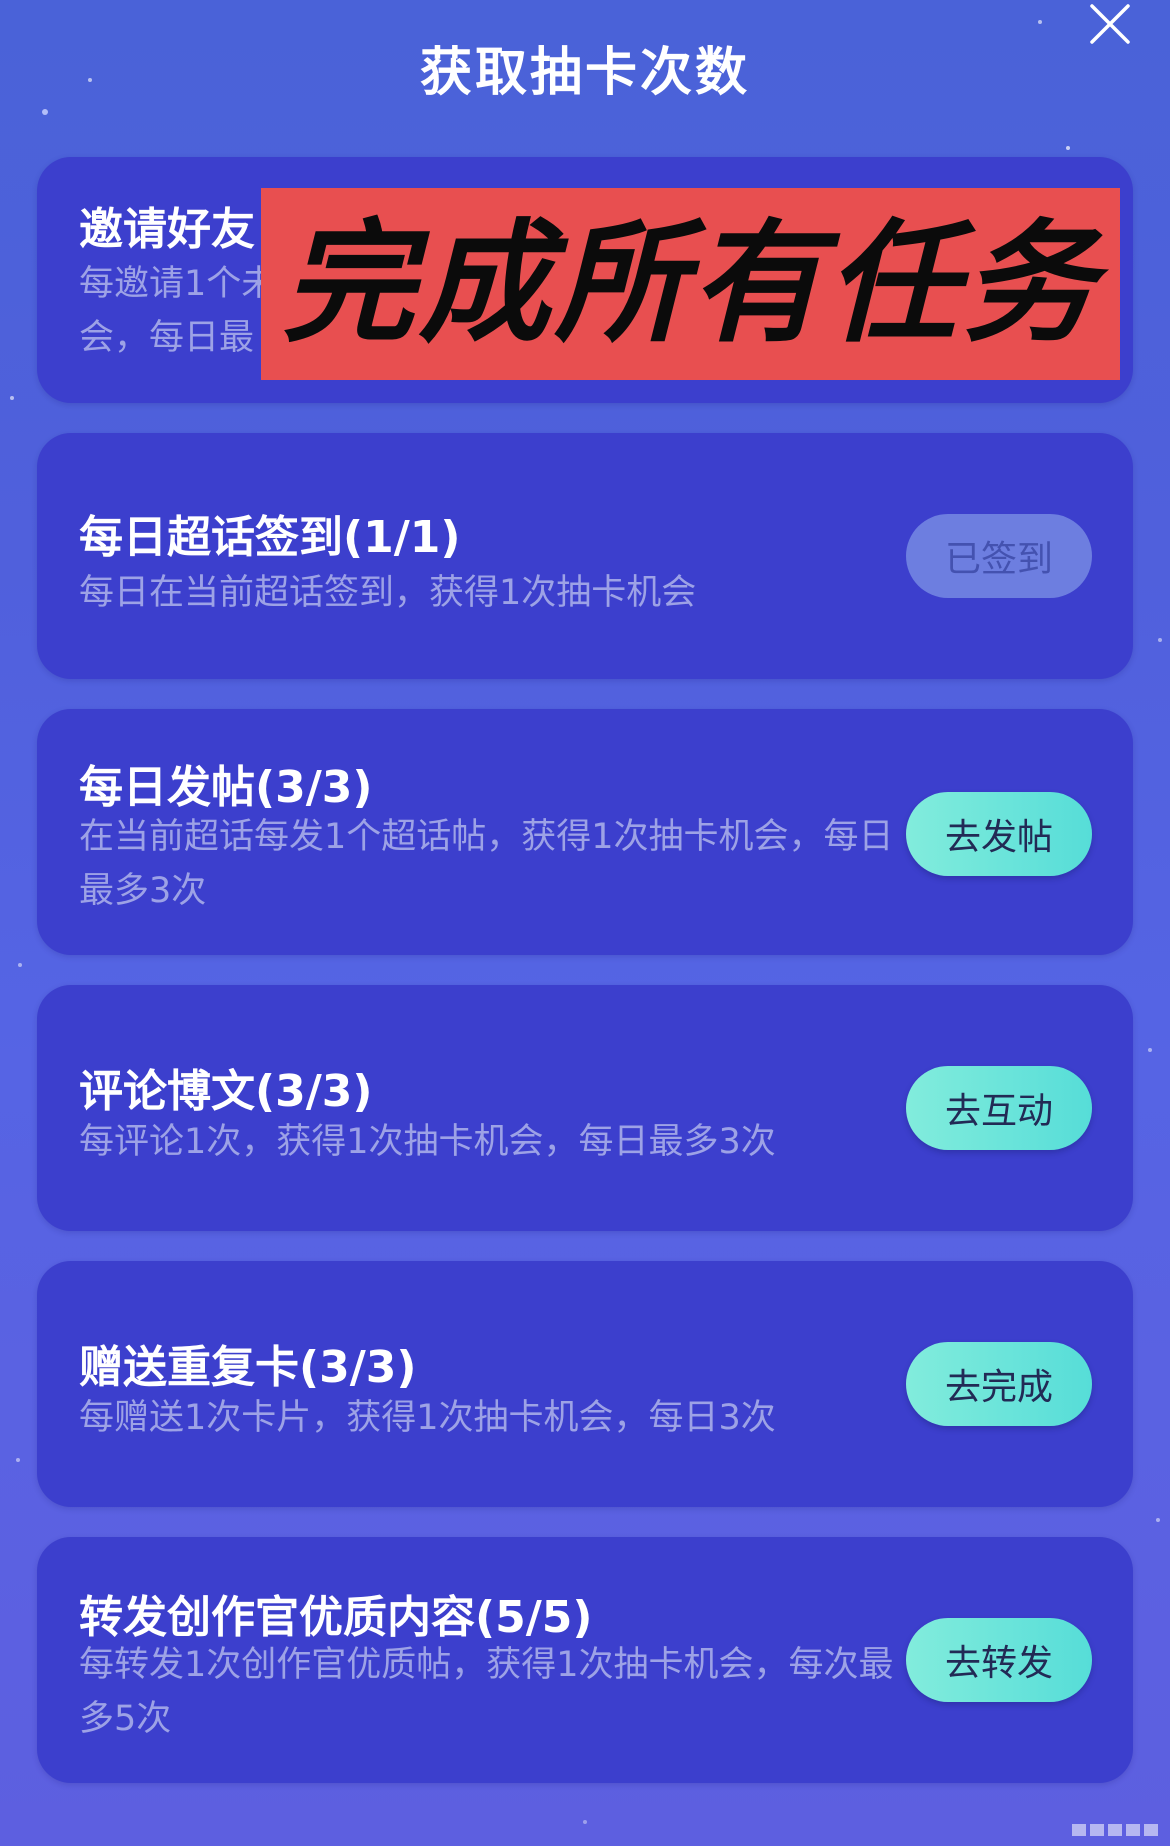  Describe the element at coordinates (388, 593) in the screenshot. I see `task-description: 每日在当前超话签到，获得1次抽卡机会` at that location.